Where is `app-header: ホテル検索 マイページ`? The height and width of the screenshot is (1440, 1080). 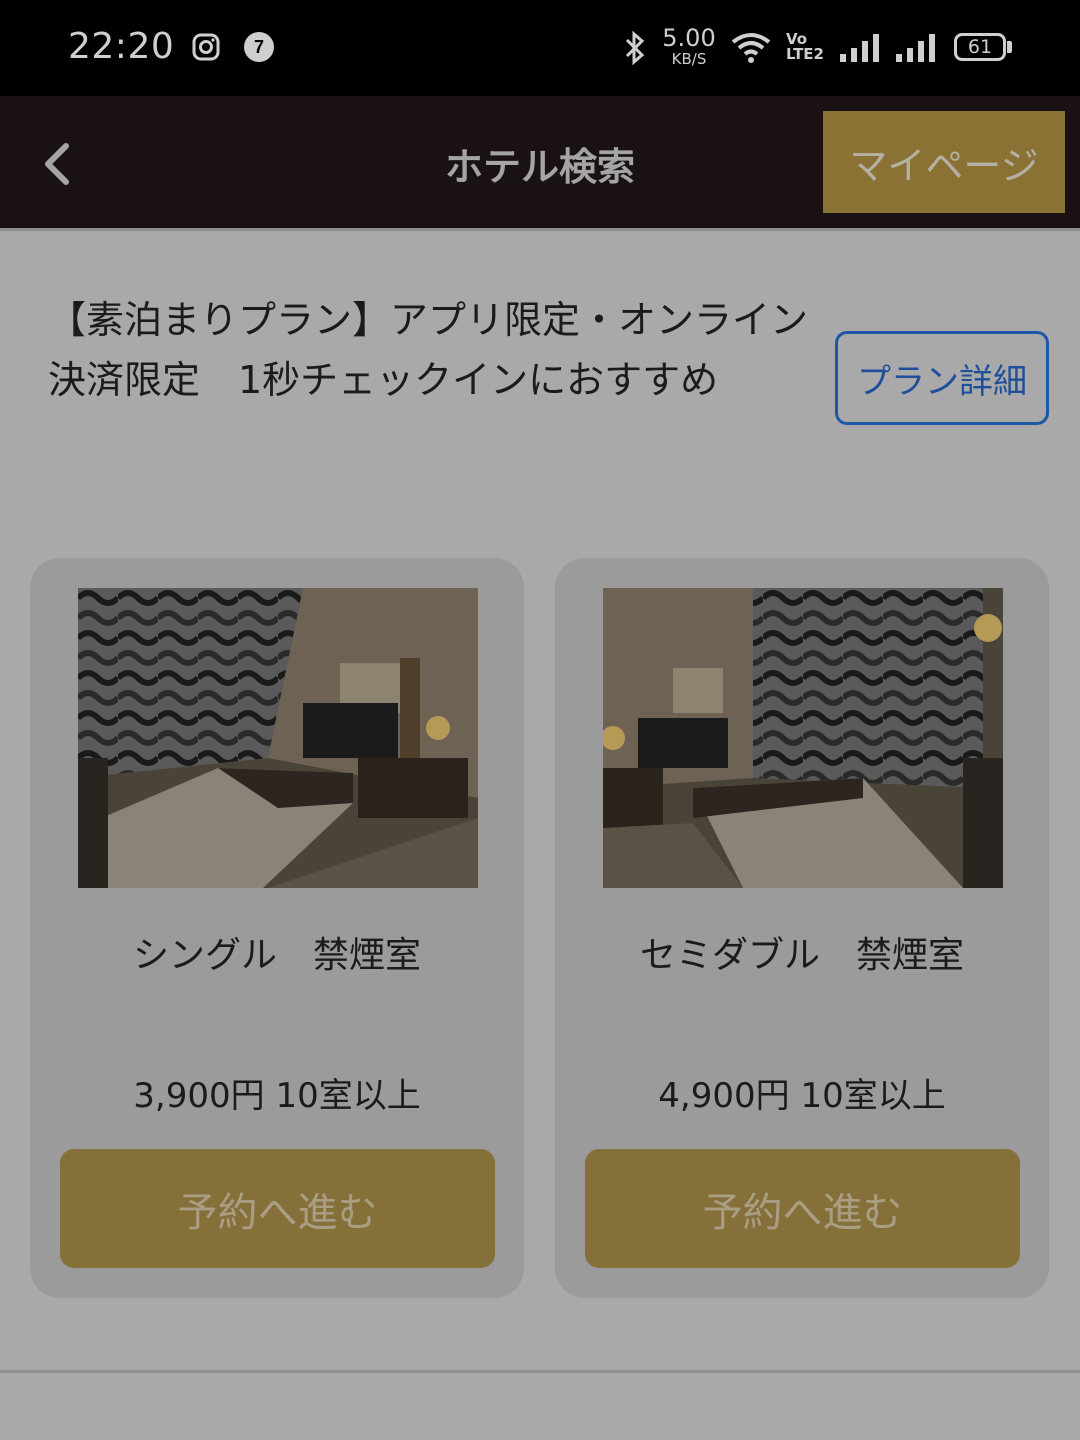
app-header: ホテル検索 マイページ is located at coordinates (540, 162).